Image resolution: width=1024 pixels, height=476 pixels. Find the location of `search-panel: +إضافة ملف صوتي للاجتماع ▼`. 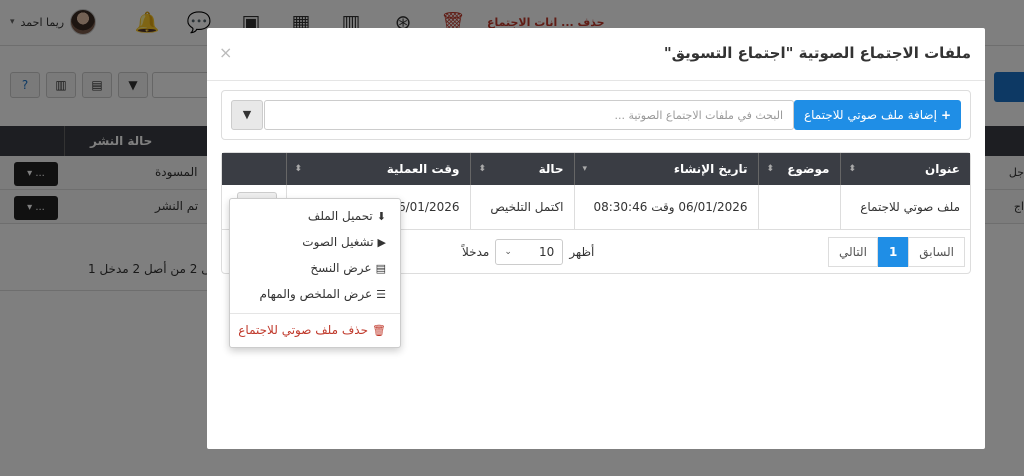

search-panel: +إضافة ملف صوتي للاجتماع ▼ is located at coordinates (596, 115).